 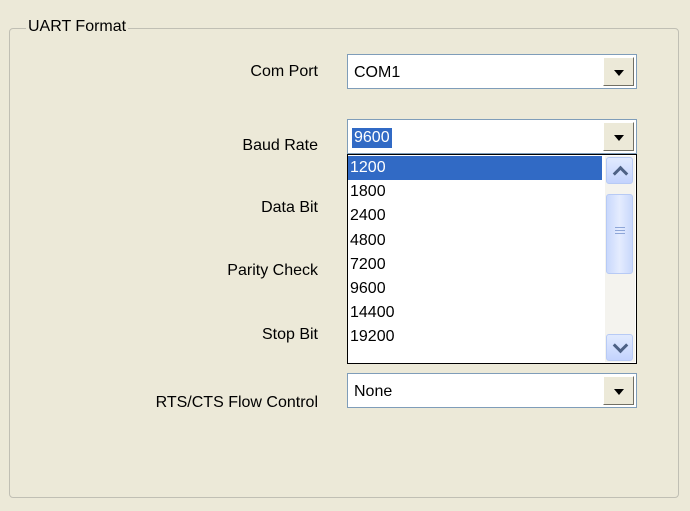 What do you see at coordinates (372, 138) in the screenshot?
I see `baud-rate-value: 9600` at bounding box center [372, 138].